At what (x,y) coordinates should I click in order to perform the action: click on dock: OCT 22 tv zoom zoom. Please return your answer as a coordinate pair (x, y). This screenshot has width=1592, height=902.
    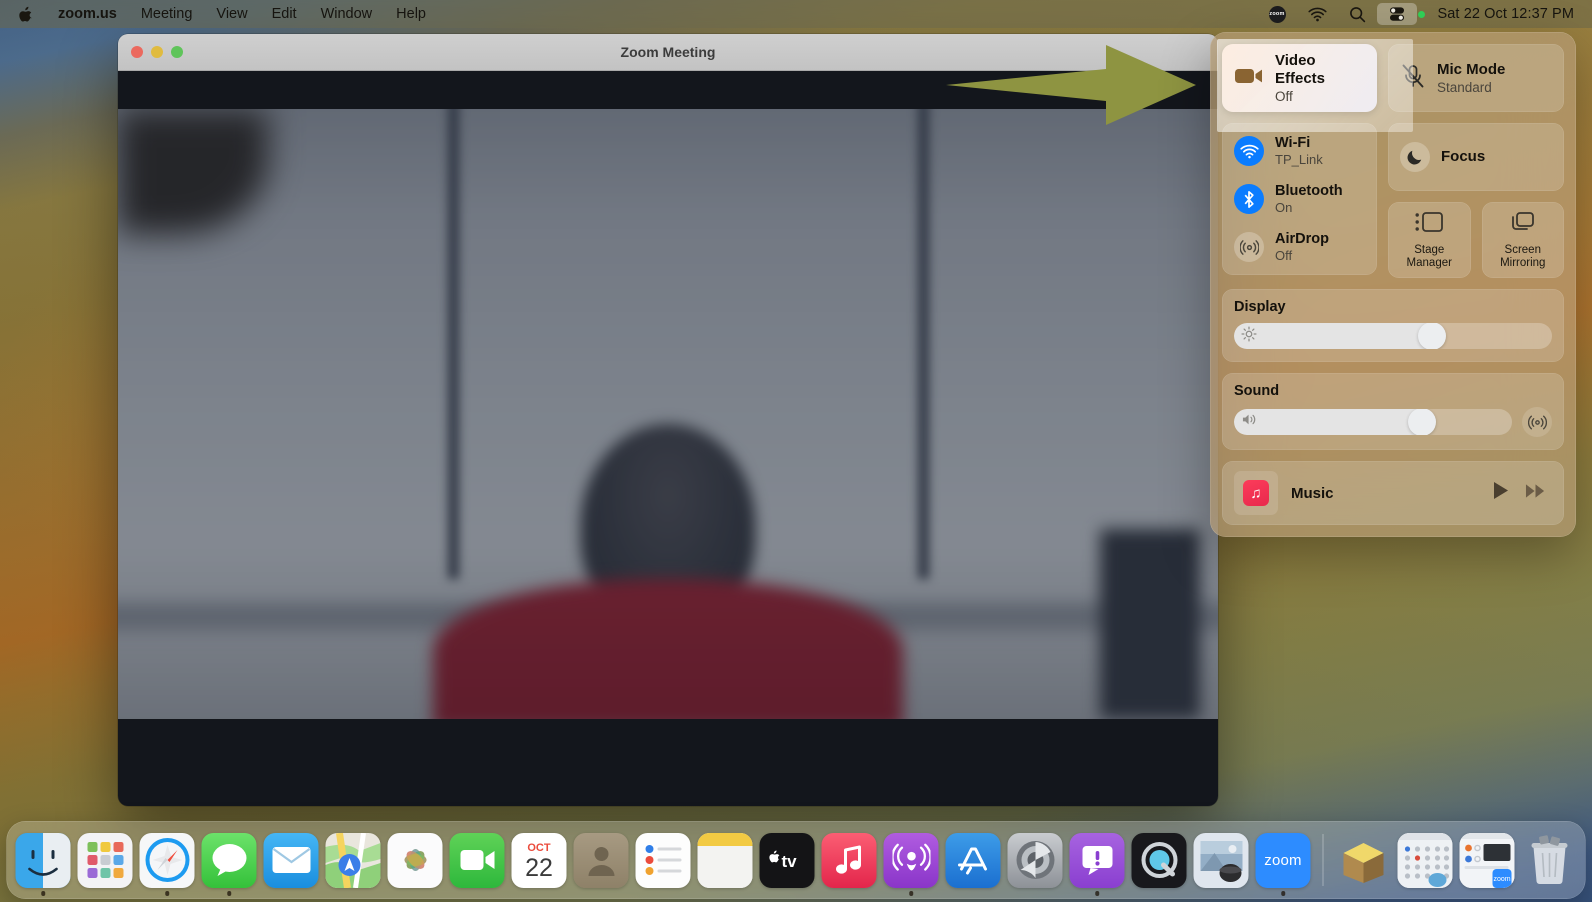
    Looking at the image, I should click on (796, 860).